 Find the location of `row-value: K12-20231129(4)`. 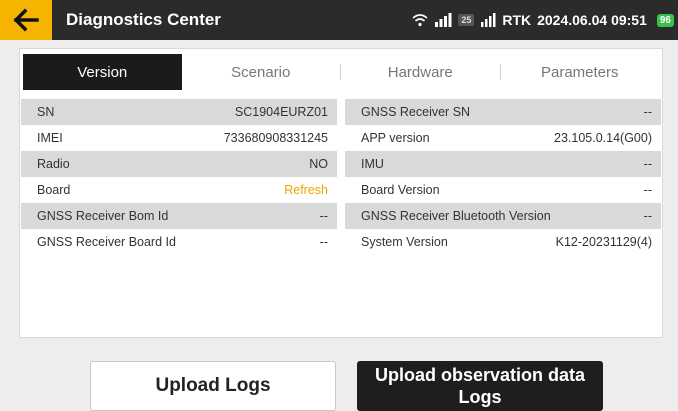

row-value: K12-20231129(4) is located at coordinates (603, 242).